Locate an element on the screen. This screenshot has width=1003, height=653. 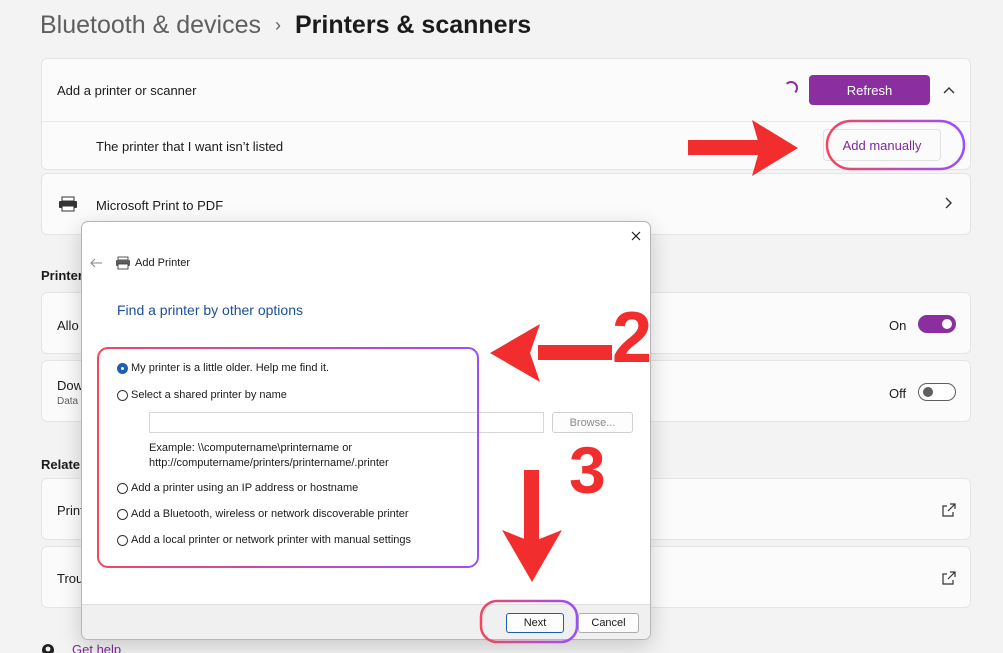
cancel-button: Cancel is located at coordinates (608, 623).